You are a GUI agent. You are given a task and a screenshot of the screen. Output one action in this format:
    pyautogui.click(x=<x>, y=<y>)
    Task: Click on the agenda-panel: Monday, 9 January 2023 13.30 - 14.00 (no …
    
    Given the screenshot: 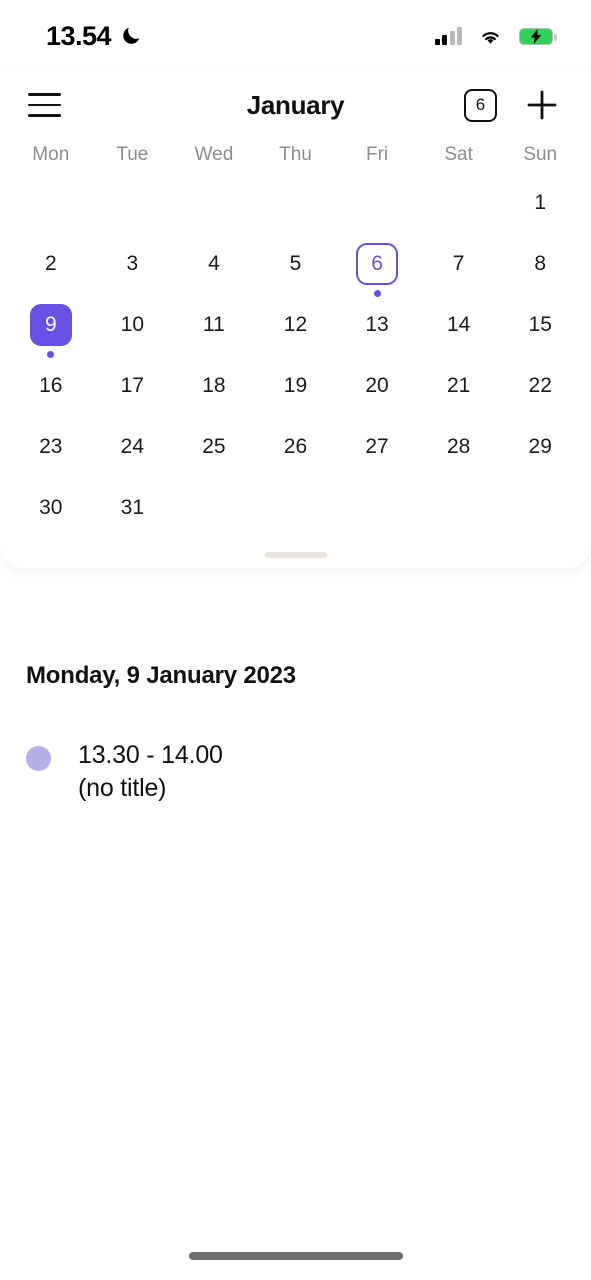 What is the action you would take?
    pyautogui.click(x=295, y=733)
    